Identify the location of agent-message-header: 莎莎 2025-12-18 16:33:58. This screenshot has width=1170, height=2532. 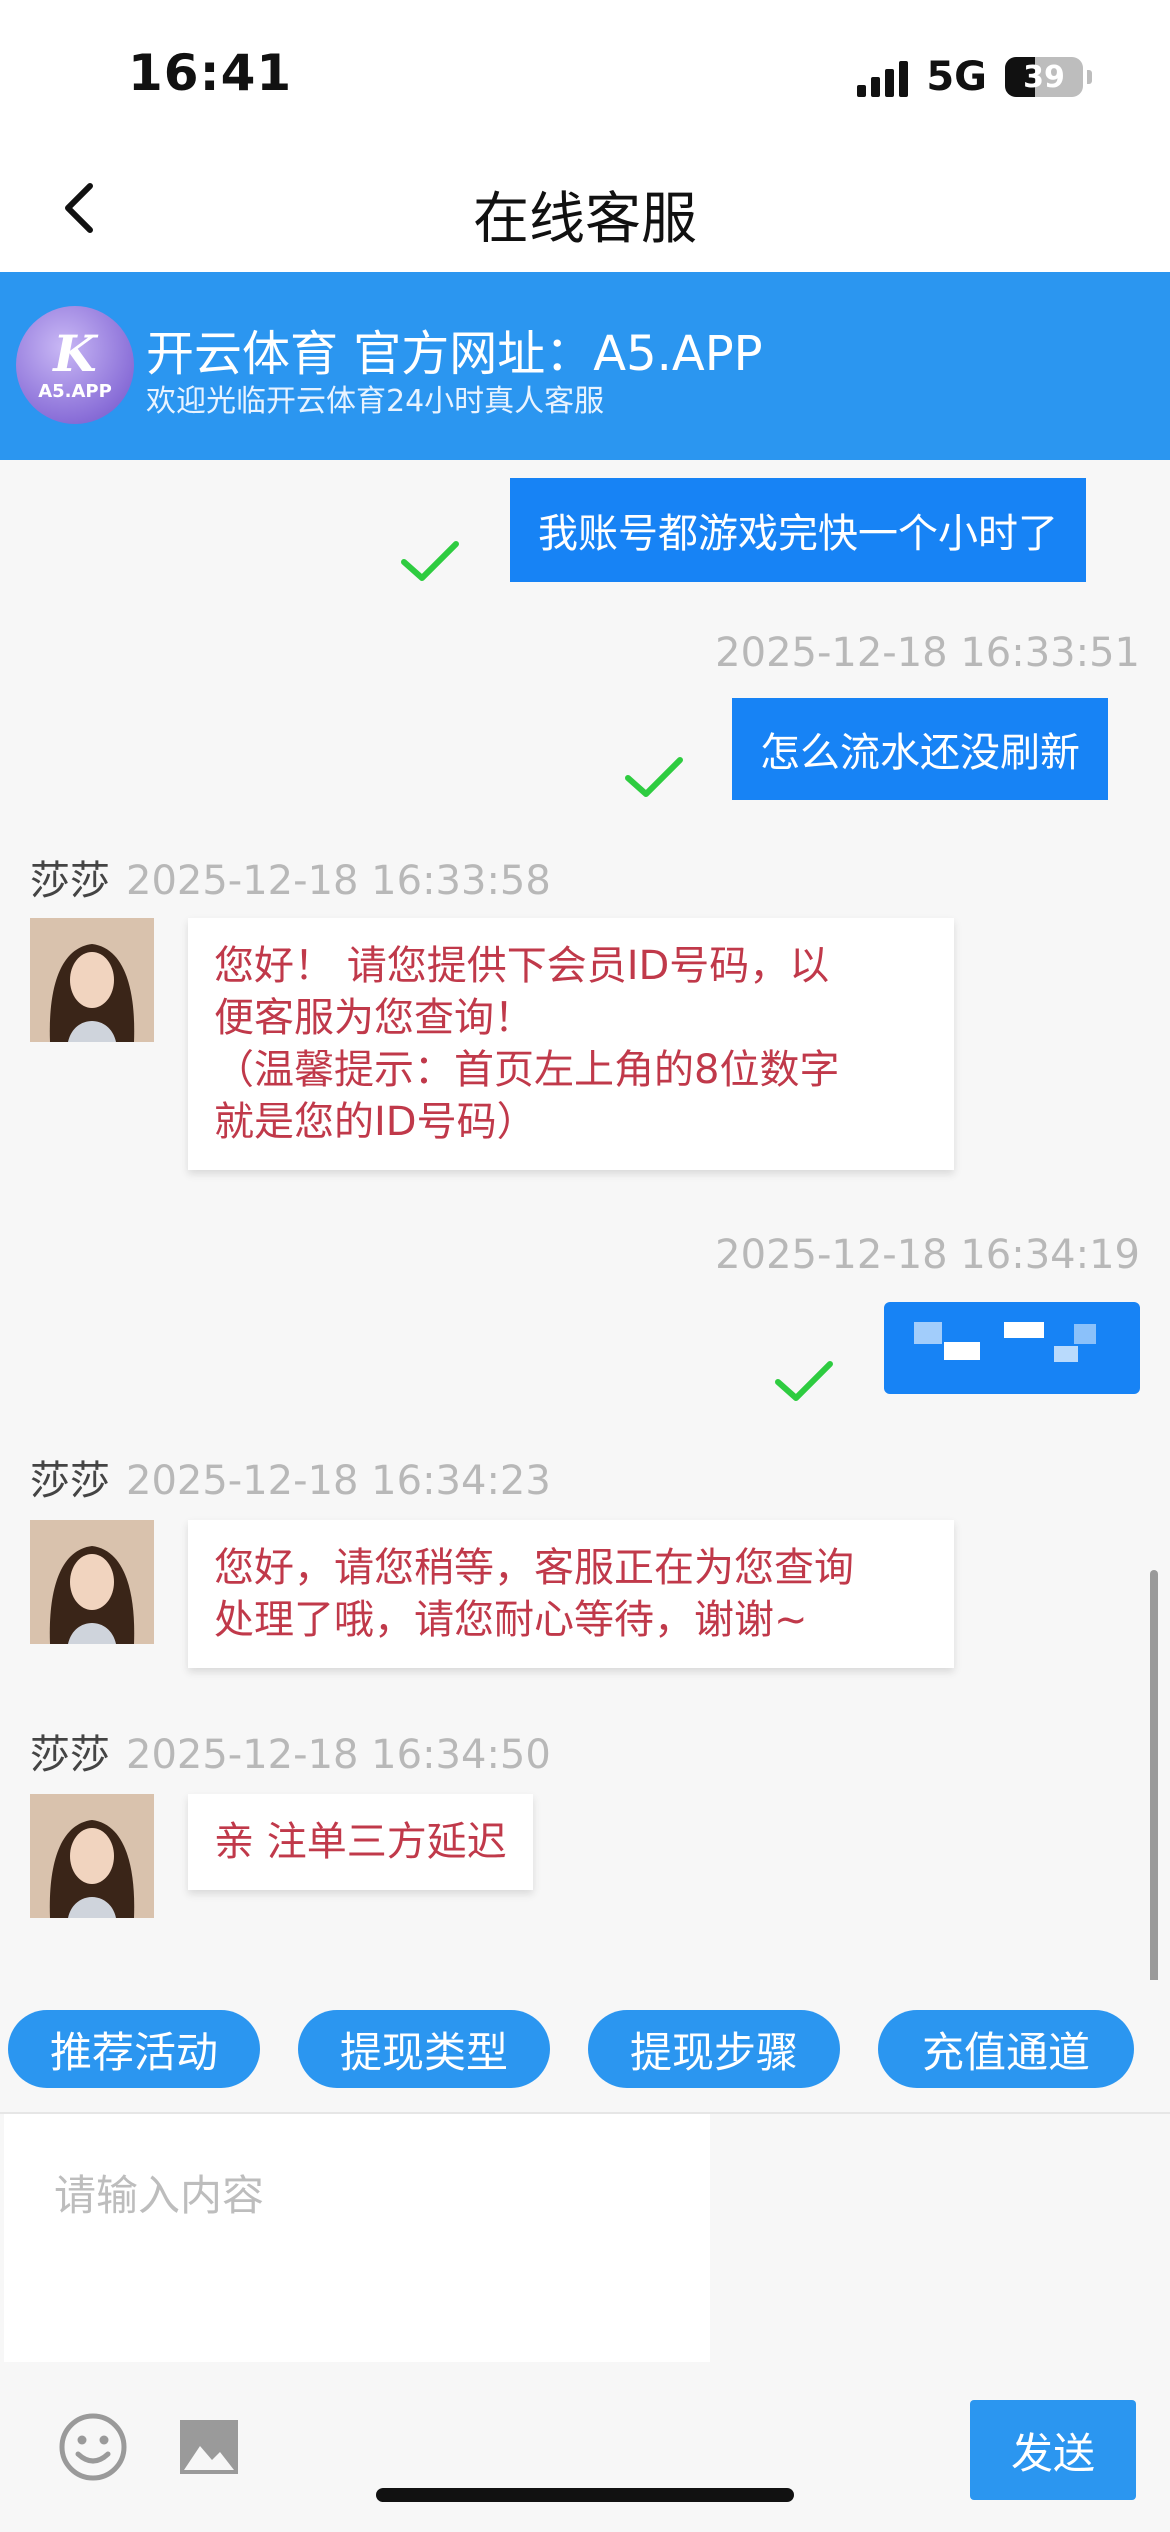
(290, 877).